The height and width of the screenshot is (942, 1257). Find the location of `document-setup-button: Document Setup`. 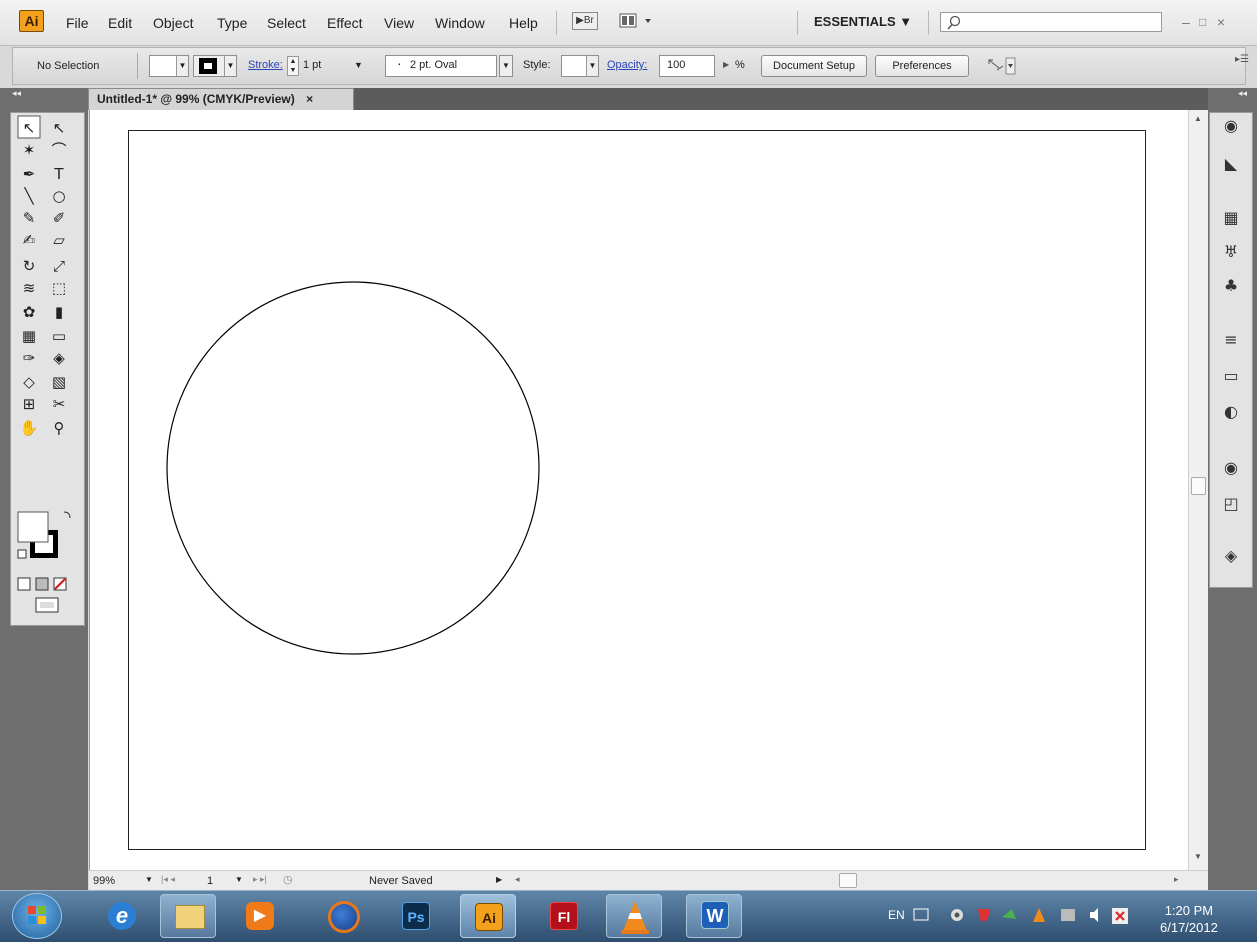

document-setup-button: Document Setup is located at coordinates (814, 66).